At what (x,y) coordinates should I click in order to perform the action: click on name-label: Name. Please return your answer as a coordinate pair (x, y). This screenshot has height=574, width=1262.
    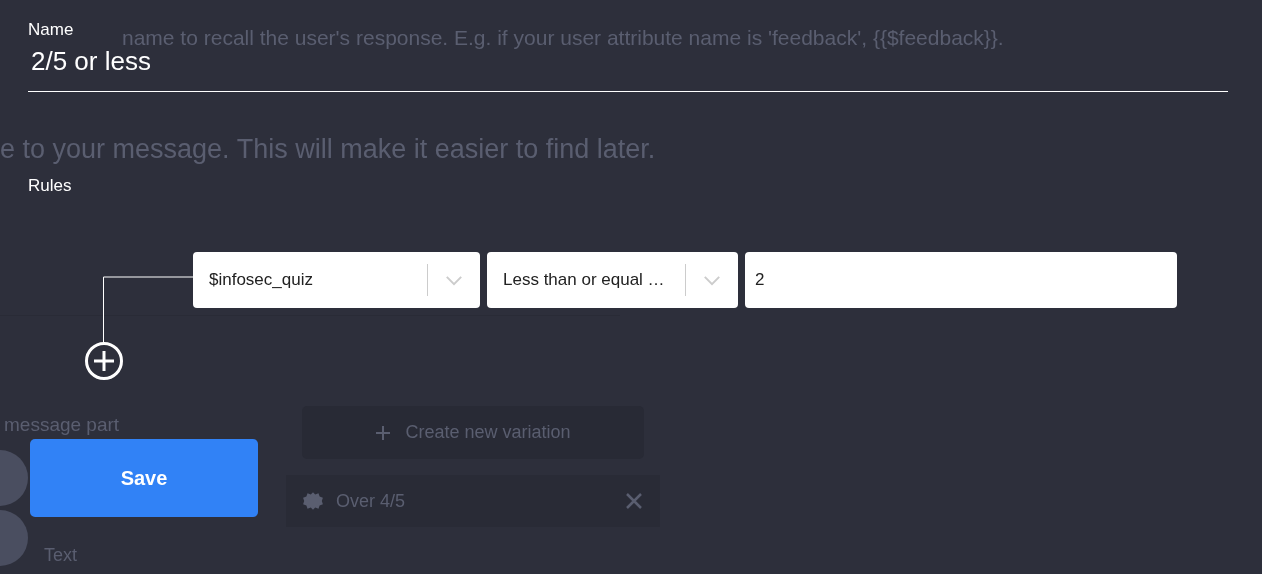
    Looking at the image, I should click on (51, 30).